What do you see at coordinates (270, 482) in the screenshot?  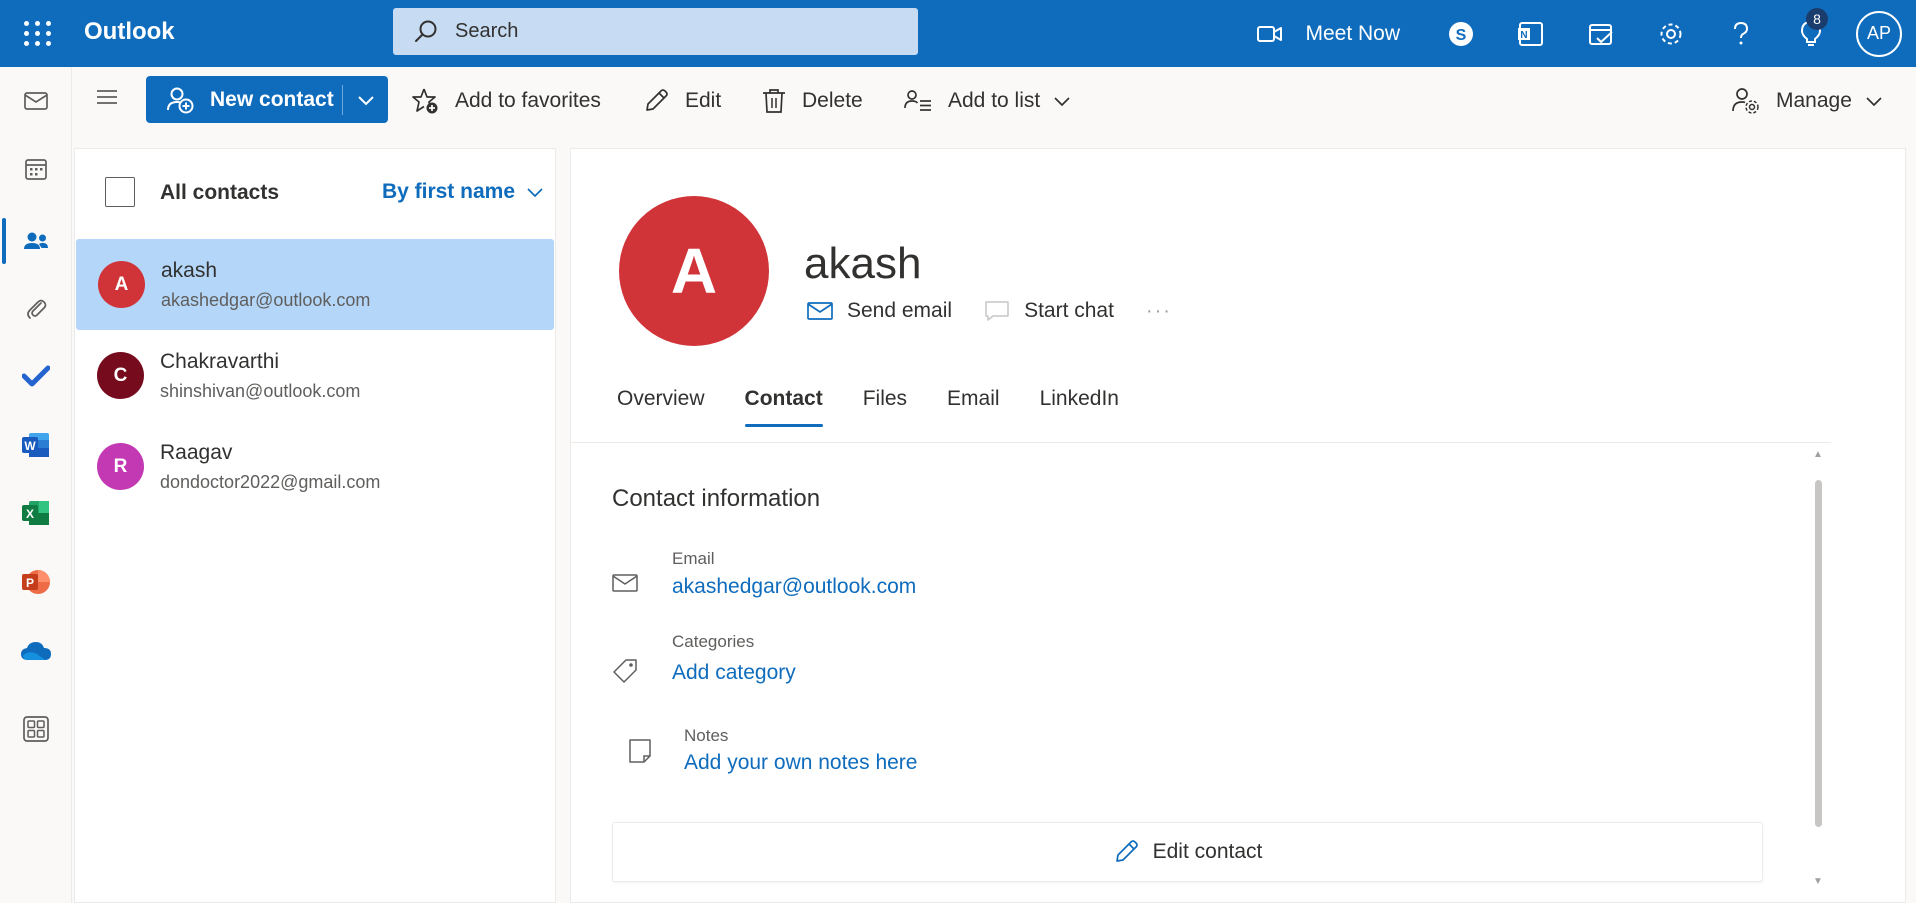 I see `contact-list-email: dondoctor2022@gmail.com` at bounding box center [270, 482].